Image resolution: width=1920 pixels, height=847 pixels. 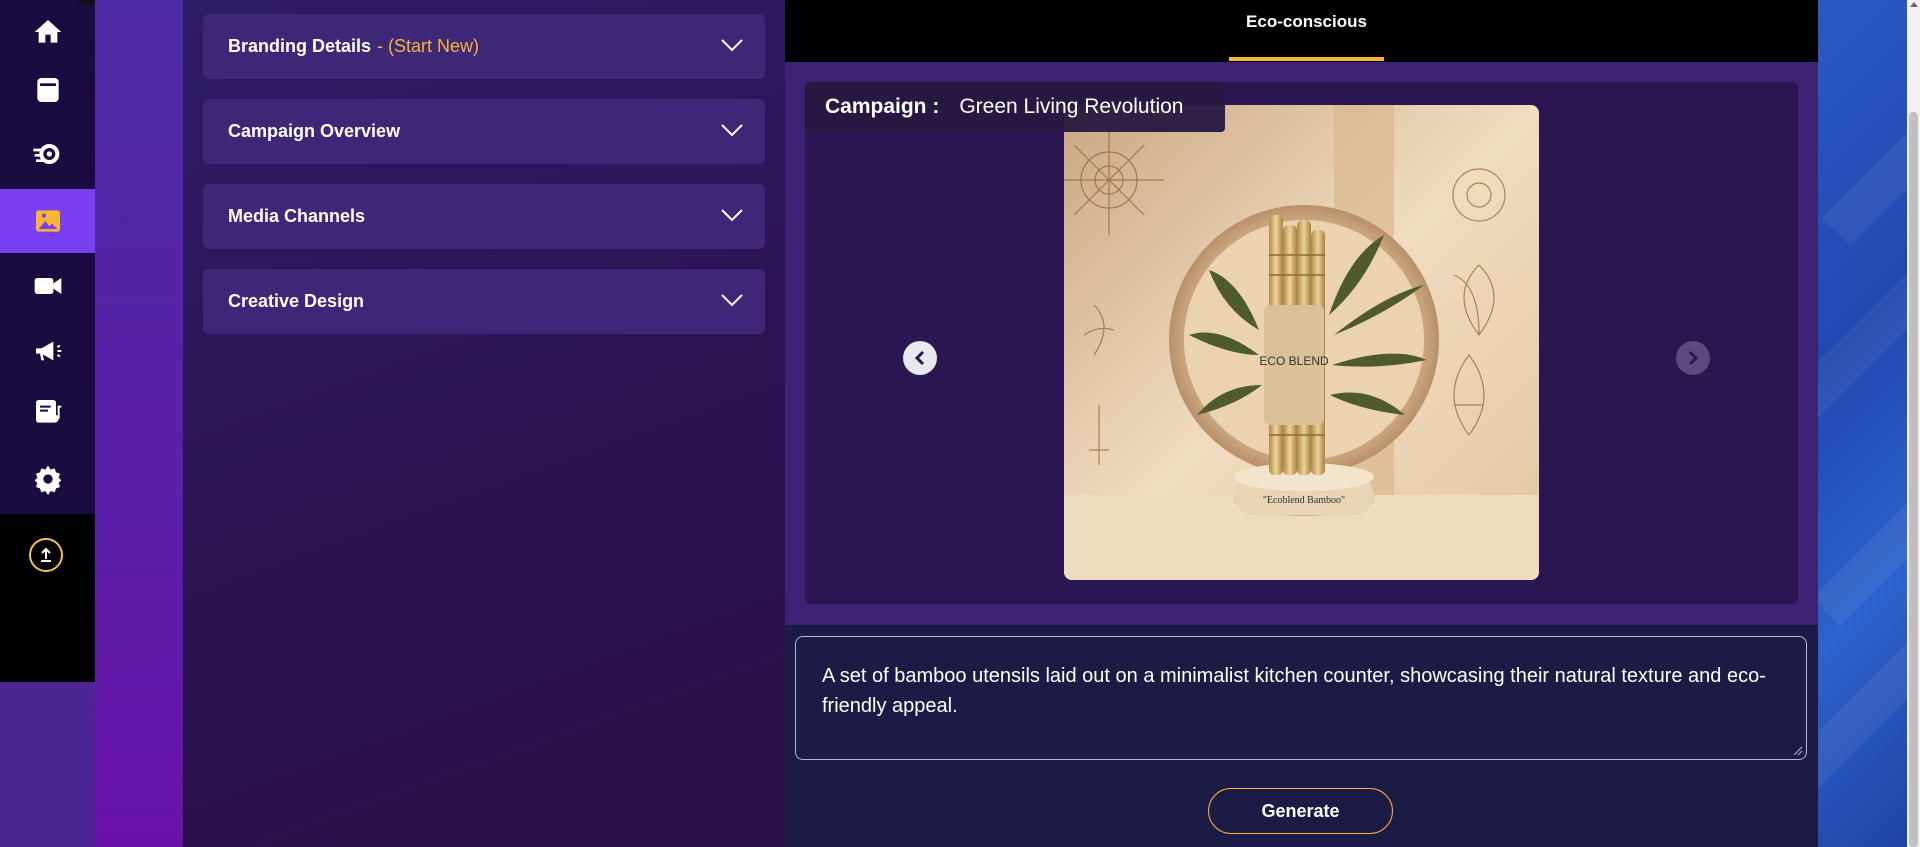 I want to click on campaign-label-key: Campaign :, so click(x=882, y=106).